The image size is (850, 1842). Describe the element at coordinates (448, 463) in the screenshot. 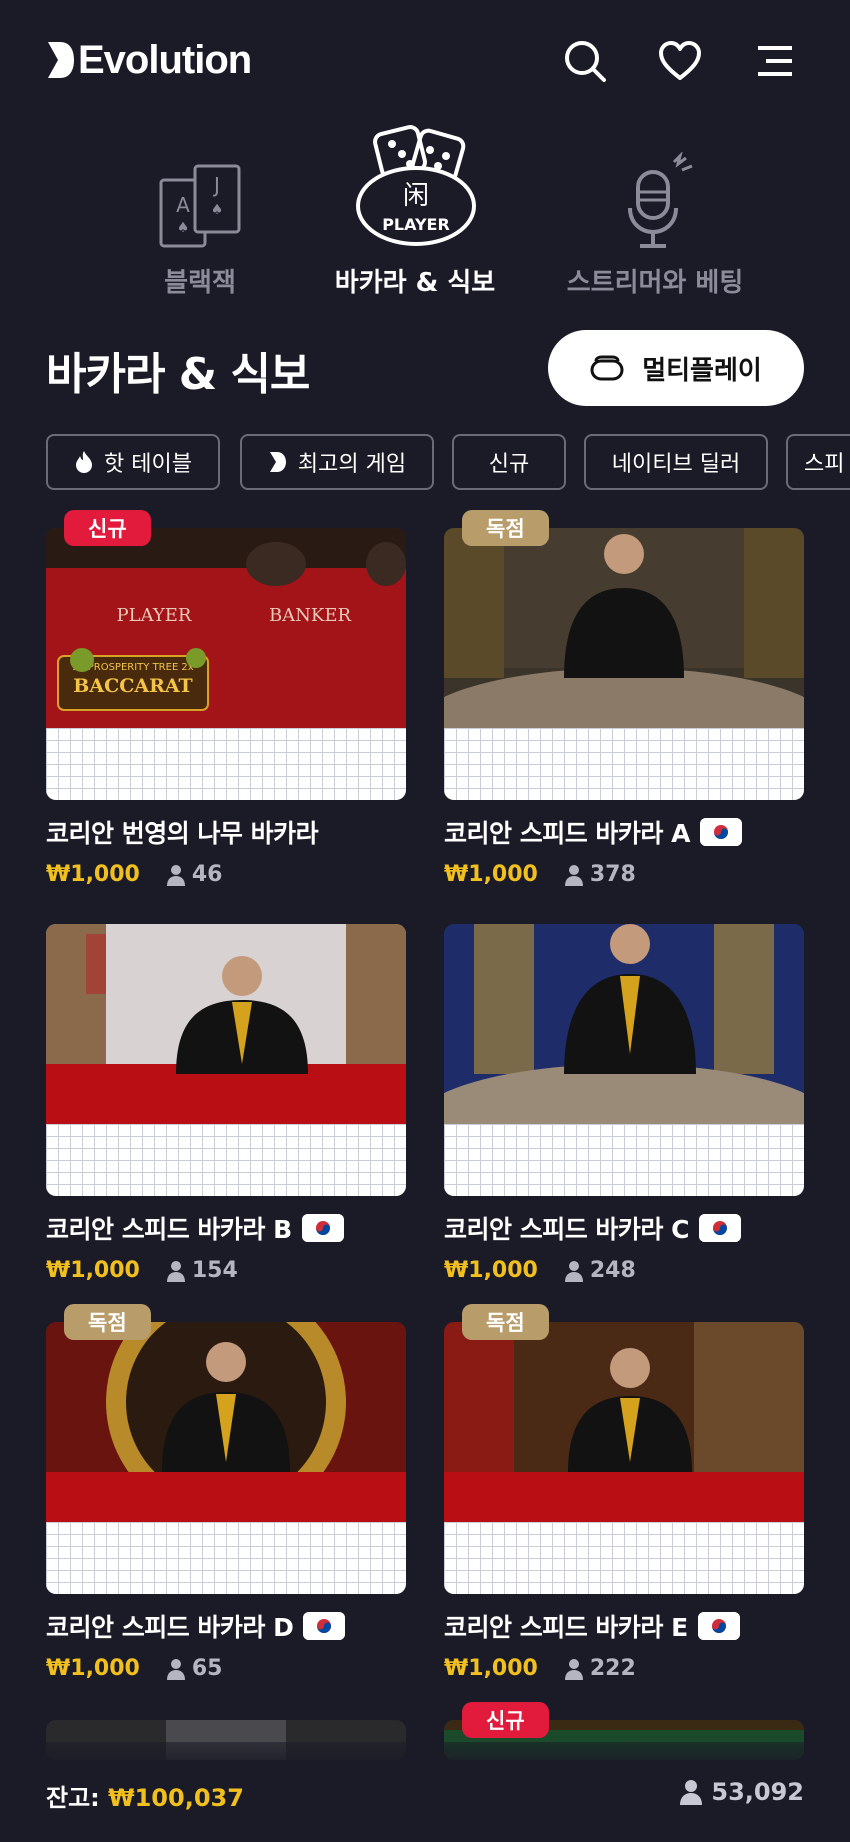

I see `filter-chips: 핫 테이블 최고의 게임 신규 네이티브 딜러 스피` at that location.